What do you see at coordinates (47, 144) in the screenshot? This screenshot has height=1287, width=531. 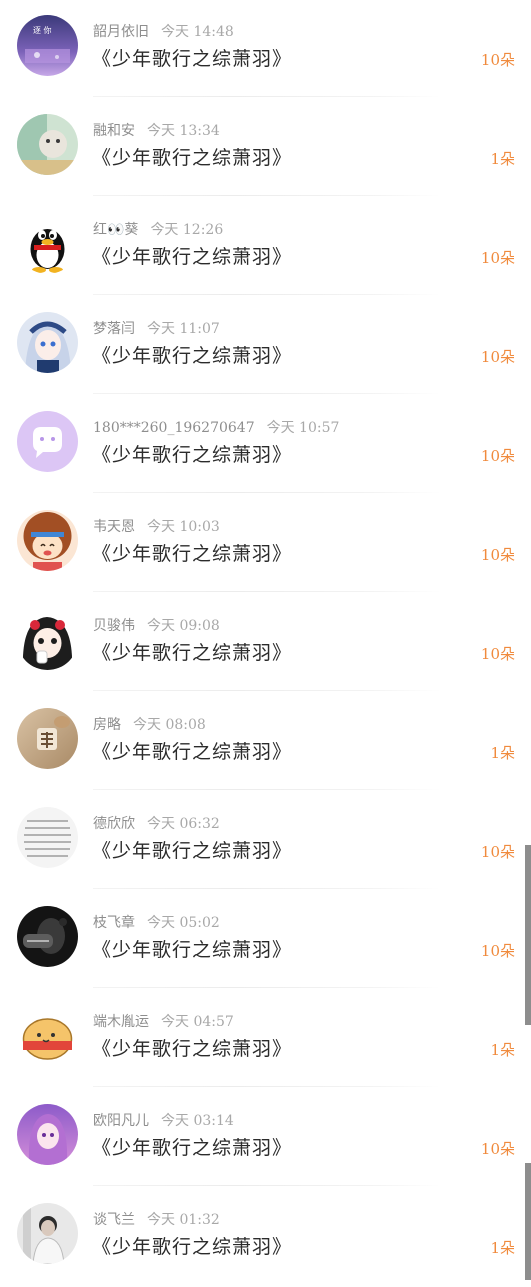 I see `cat-photo-avatar` at bounding box center [47, 144].